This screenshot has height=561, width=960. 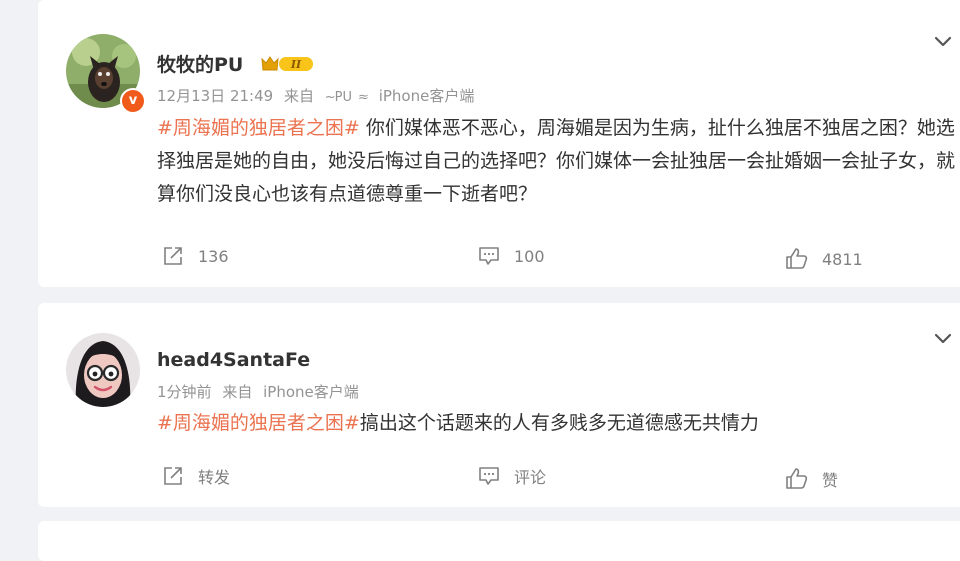 What do you see at coordinates (194, 256) in the screenshot?
I see `forward-button: 136` at bounding box center [194, 256].